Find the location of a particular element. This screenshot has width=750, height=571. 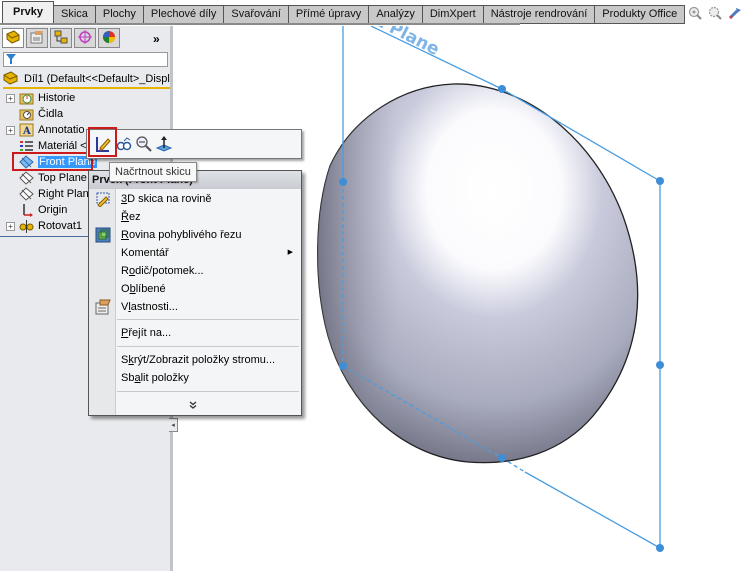

3d-sketch-icon is located at coordinates (103, 199).